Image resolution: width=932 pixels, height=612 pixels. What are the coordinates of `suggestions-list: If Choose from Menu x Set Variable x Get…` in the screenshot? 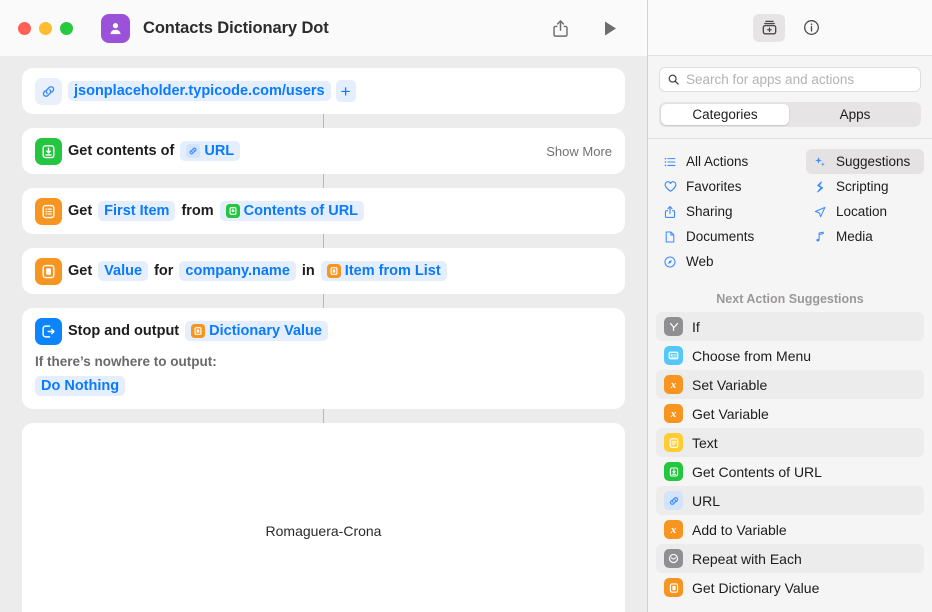 It's located at (790, 462).